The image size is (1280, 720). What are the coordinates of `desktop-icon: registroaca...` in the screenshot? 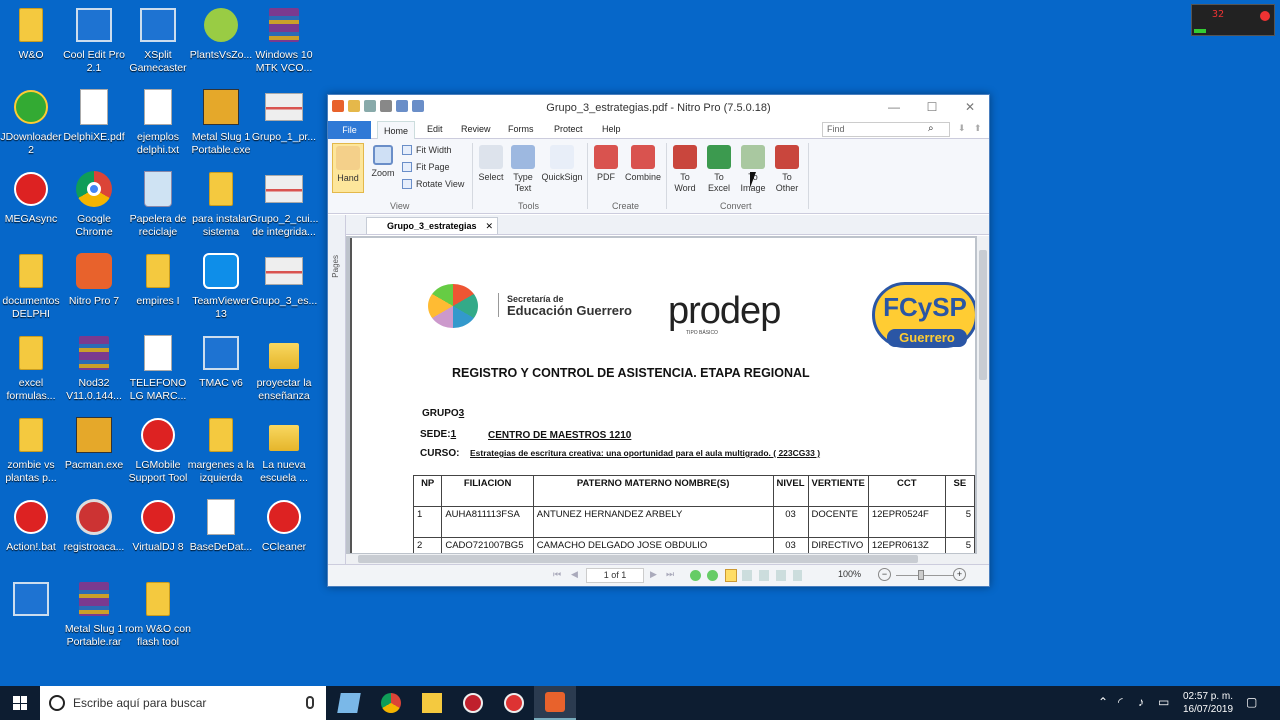 It's located at (94, 525).